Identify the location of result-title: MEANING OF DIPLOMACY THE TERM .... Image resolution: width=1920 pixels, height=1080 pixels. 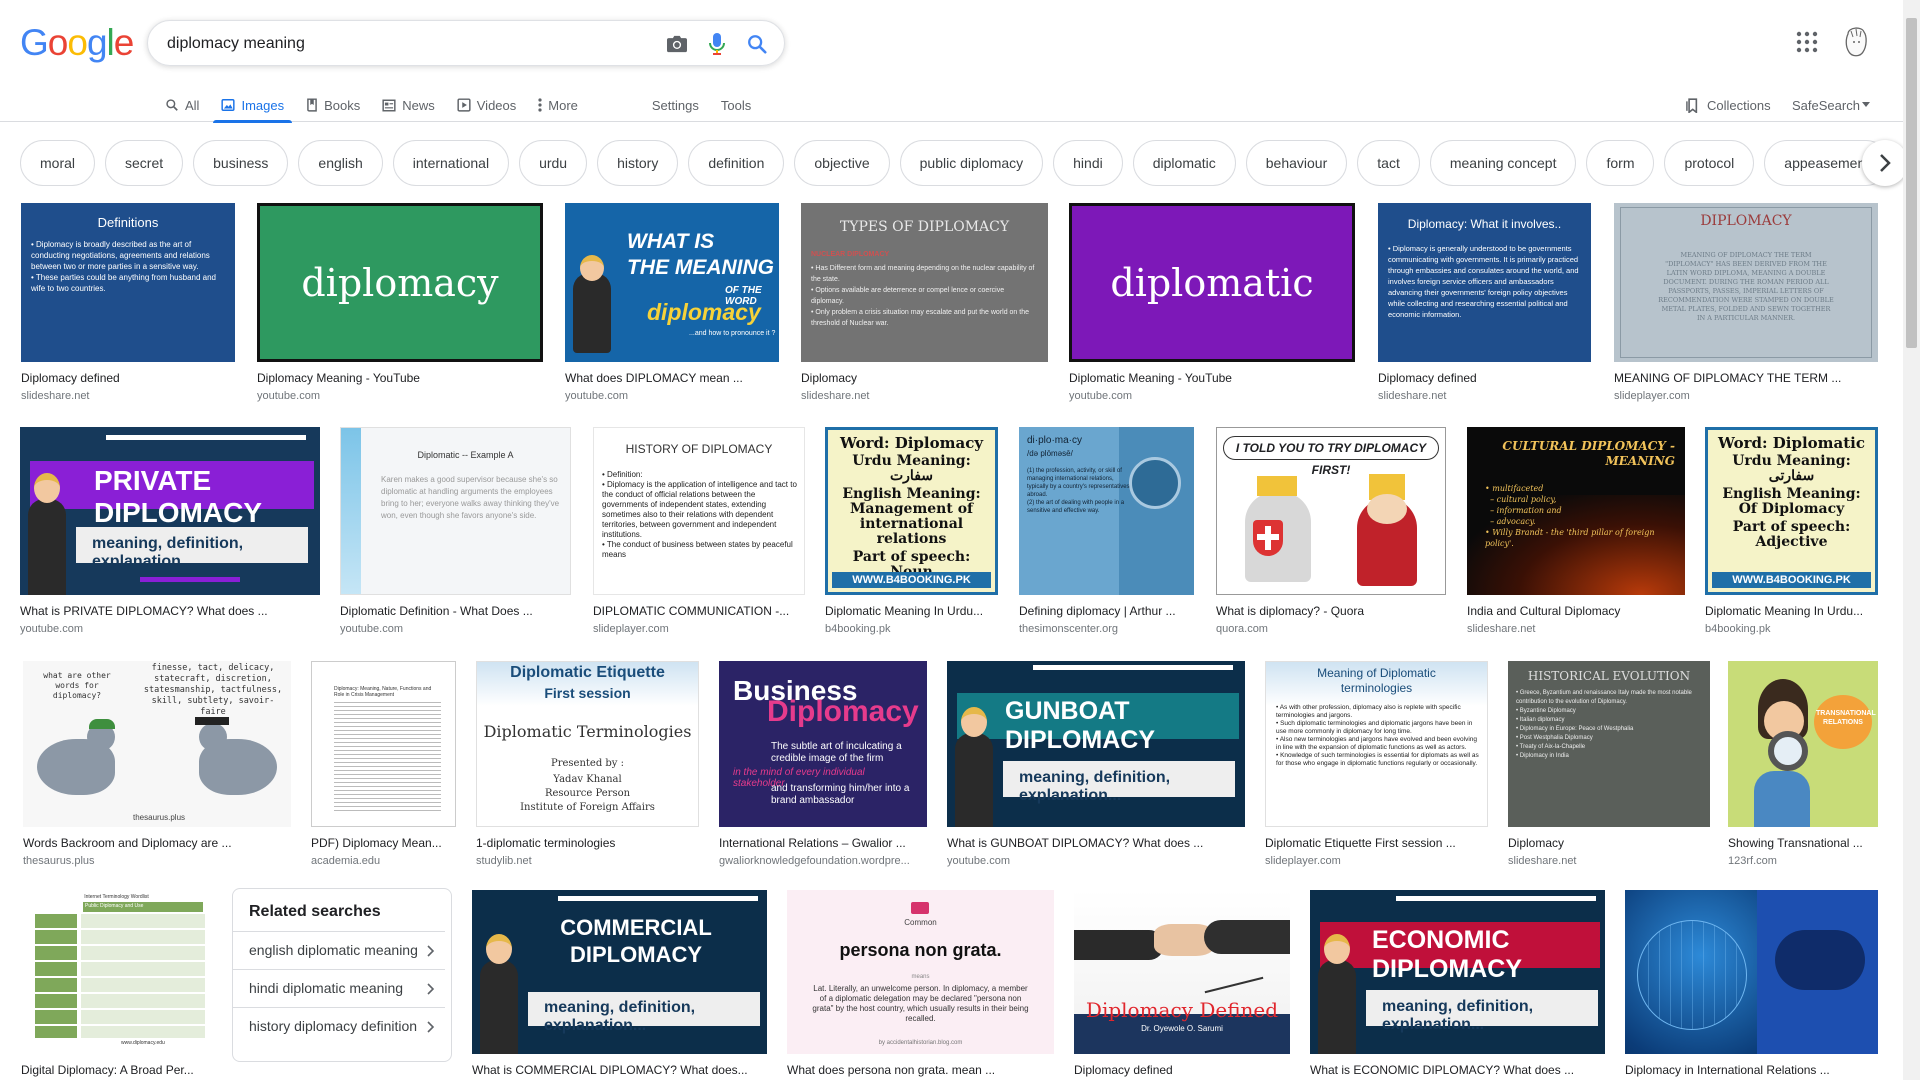
(1746, 378).